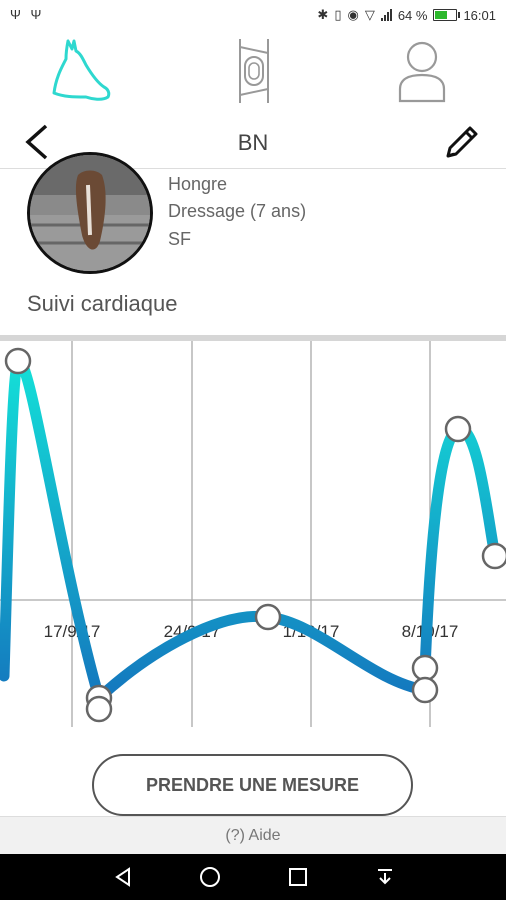 This screenshot has width=506, height=900. I want to click on nav-notifications-button, so click(385, 877).